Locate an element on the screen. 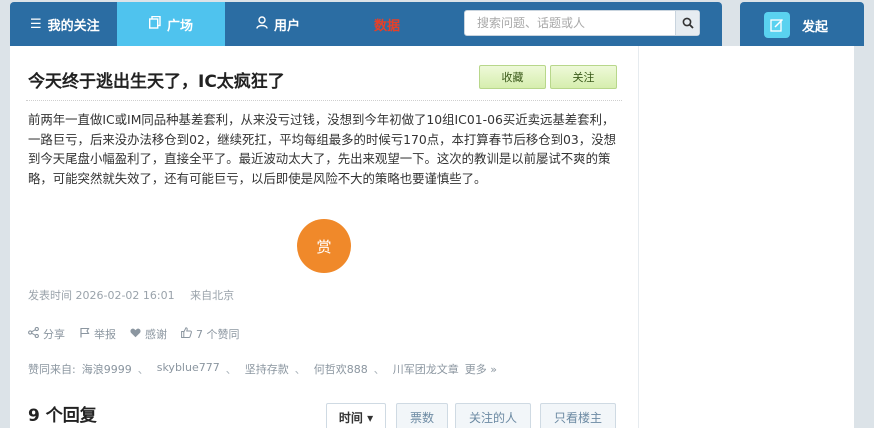 This screenshot has height=428, width=874. likers-label: 赞同来自: is located at coordinates (52, 369).